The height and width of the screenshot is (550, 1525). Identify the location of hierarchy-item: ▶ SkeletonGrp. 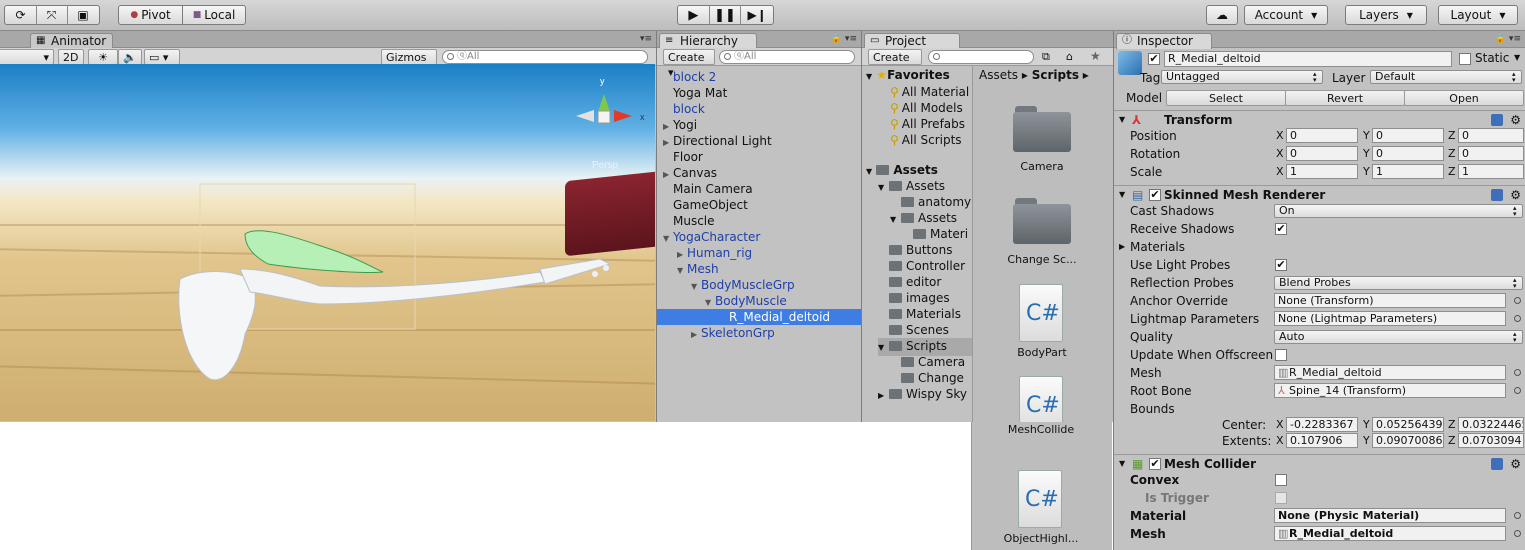
(759, 333).